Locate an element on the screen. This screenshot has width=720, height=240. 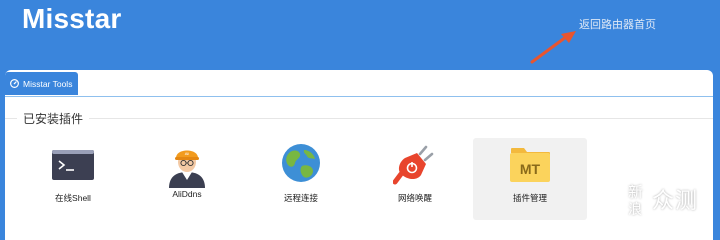
back-to-router-home-link: 返回路由器首页 is located at coordinates (617, 24).